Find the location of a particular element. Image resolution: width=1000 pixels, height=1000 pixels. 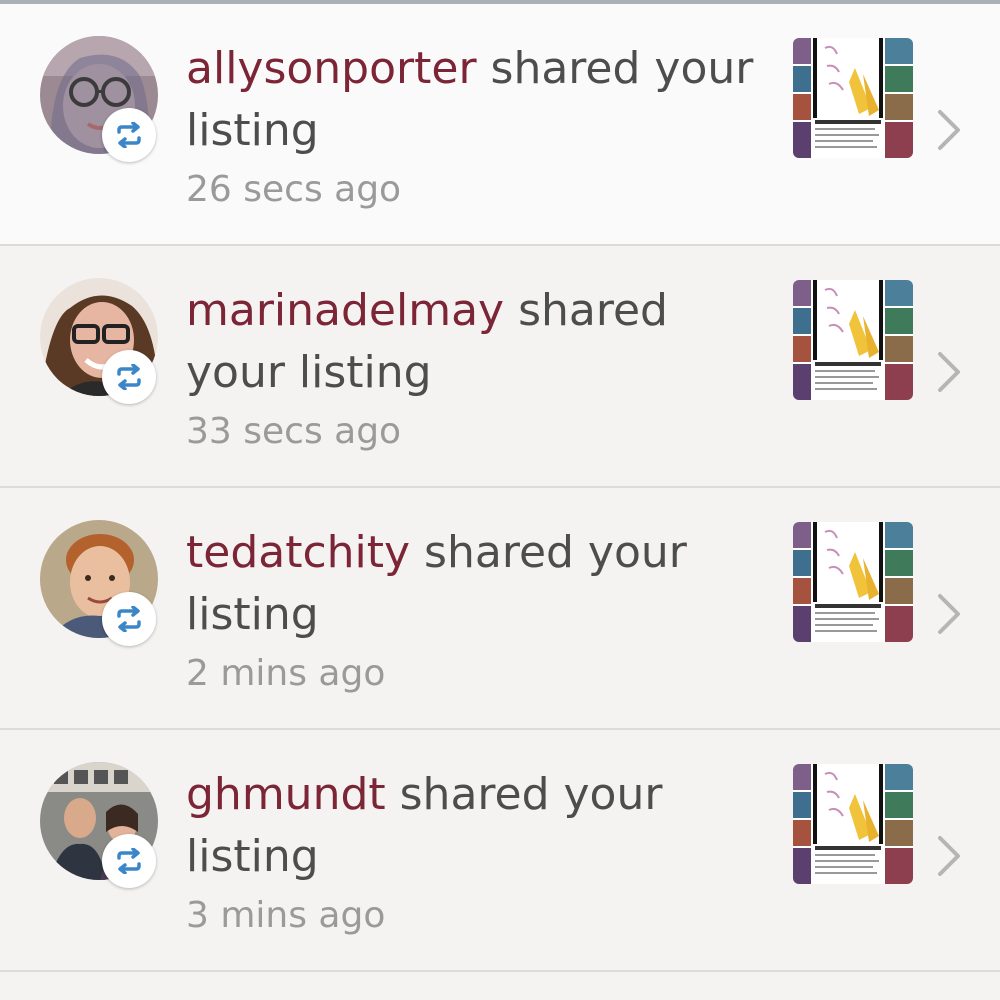

notification-text: marinadelmay shared your listing is located at coordinates (476, 342).